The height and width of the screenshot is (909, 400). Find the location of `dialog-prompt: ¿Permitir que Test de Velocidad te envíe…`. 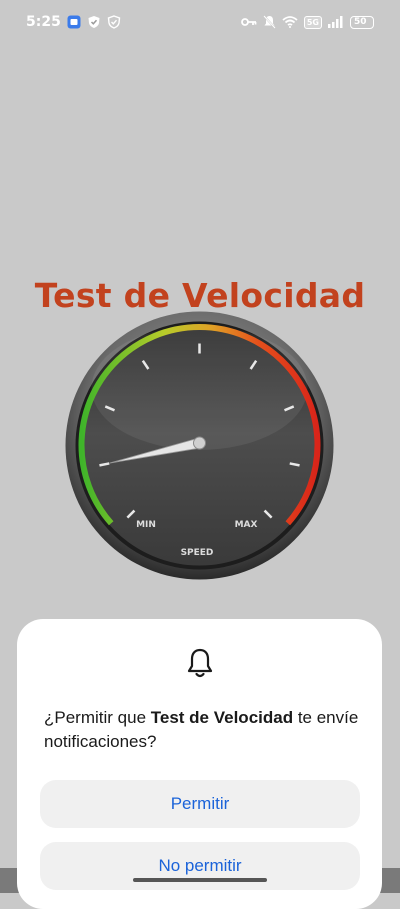

dialog-prompt: ¿Permitir que Test de Velocidad te envíe… is located at coordinates (204, 730).